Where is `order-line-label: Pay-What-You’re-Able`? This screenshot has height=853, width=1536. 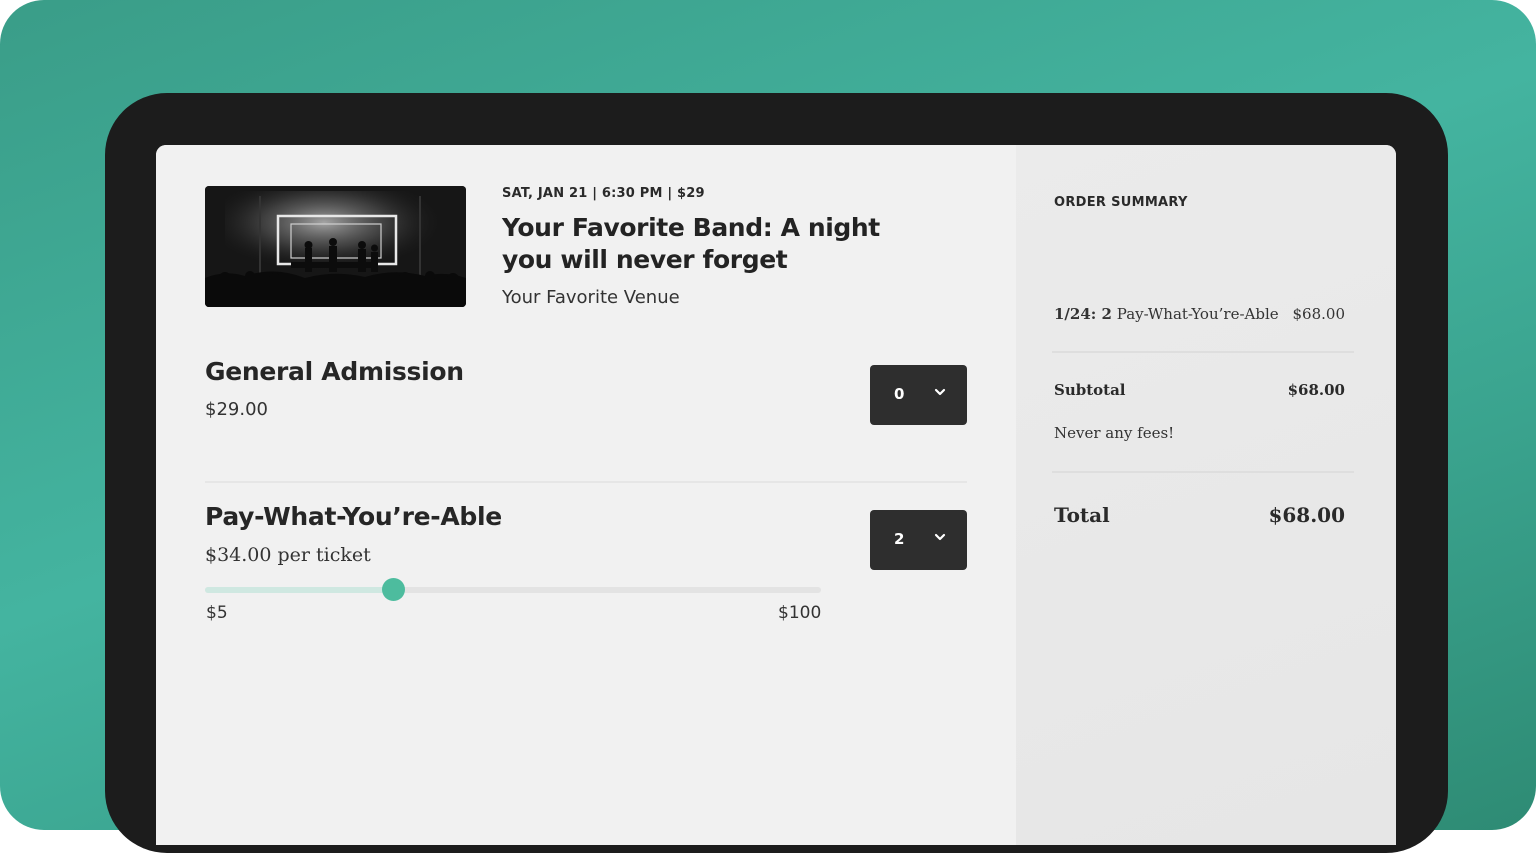
order-line-label: Pay-What-You’re-Able is located at coordinates (1197, 314).